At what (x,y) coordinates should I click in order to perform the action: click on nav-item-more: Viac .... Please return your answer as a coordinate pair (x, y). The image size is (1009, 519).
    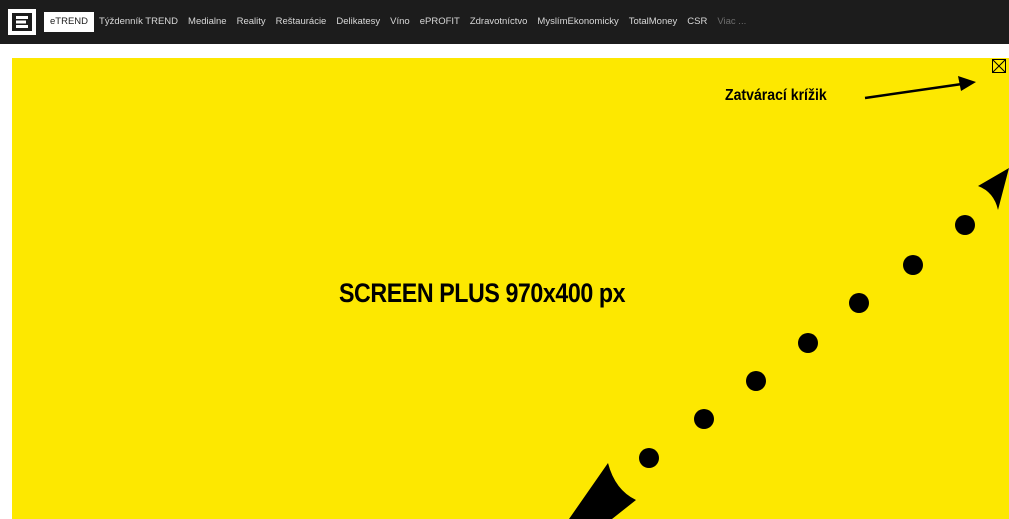
    Looking at the image, I should click on (731, 22).